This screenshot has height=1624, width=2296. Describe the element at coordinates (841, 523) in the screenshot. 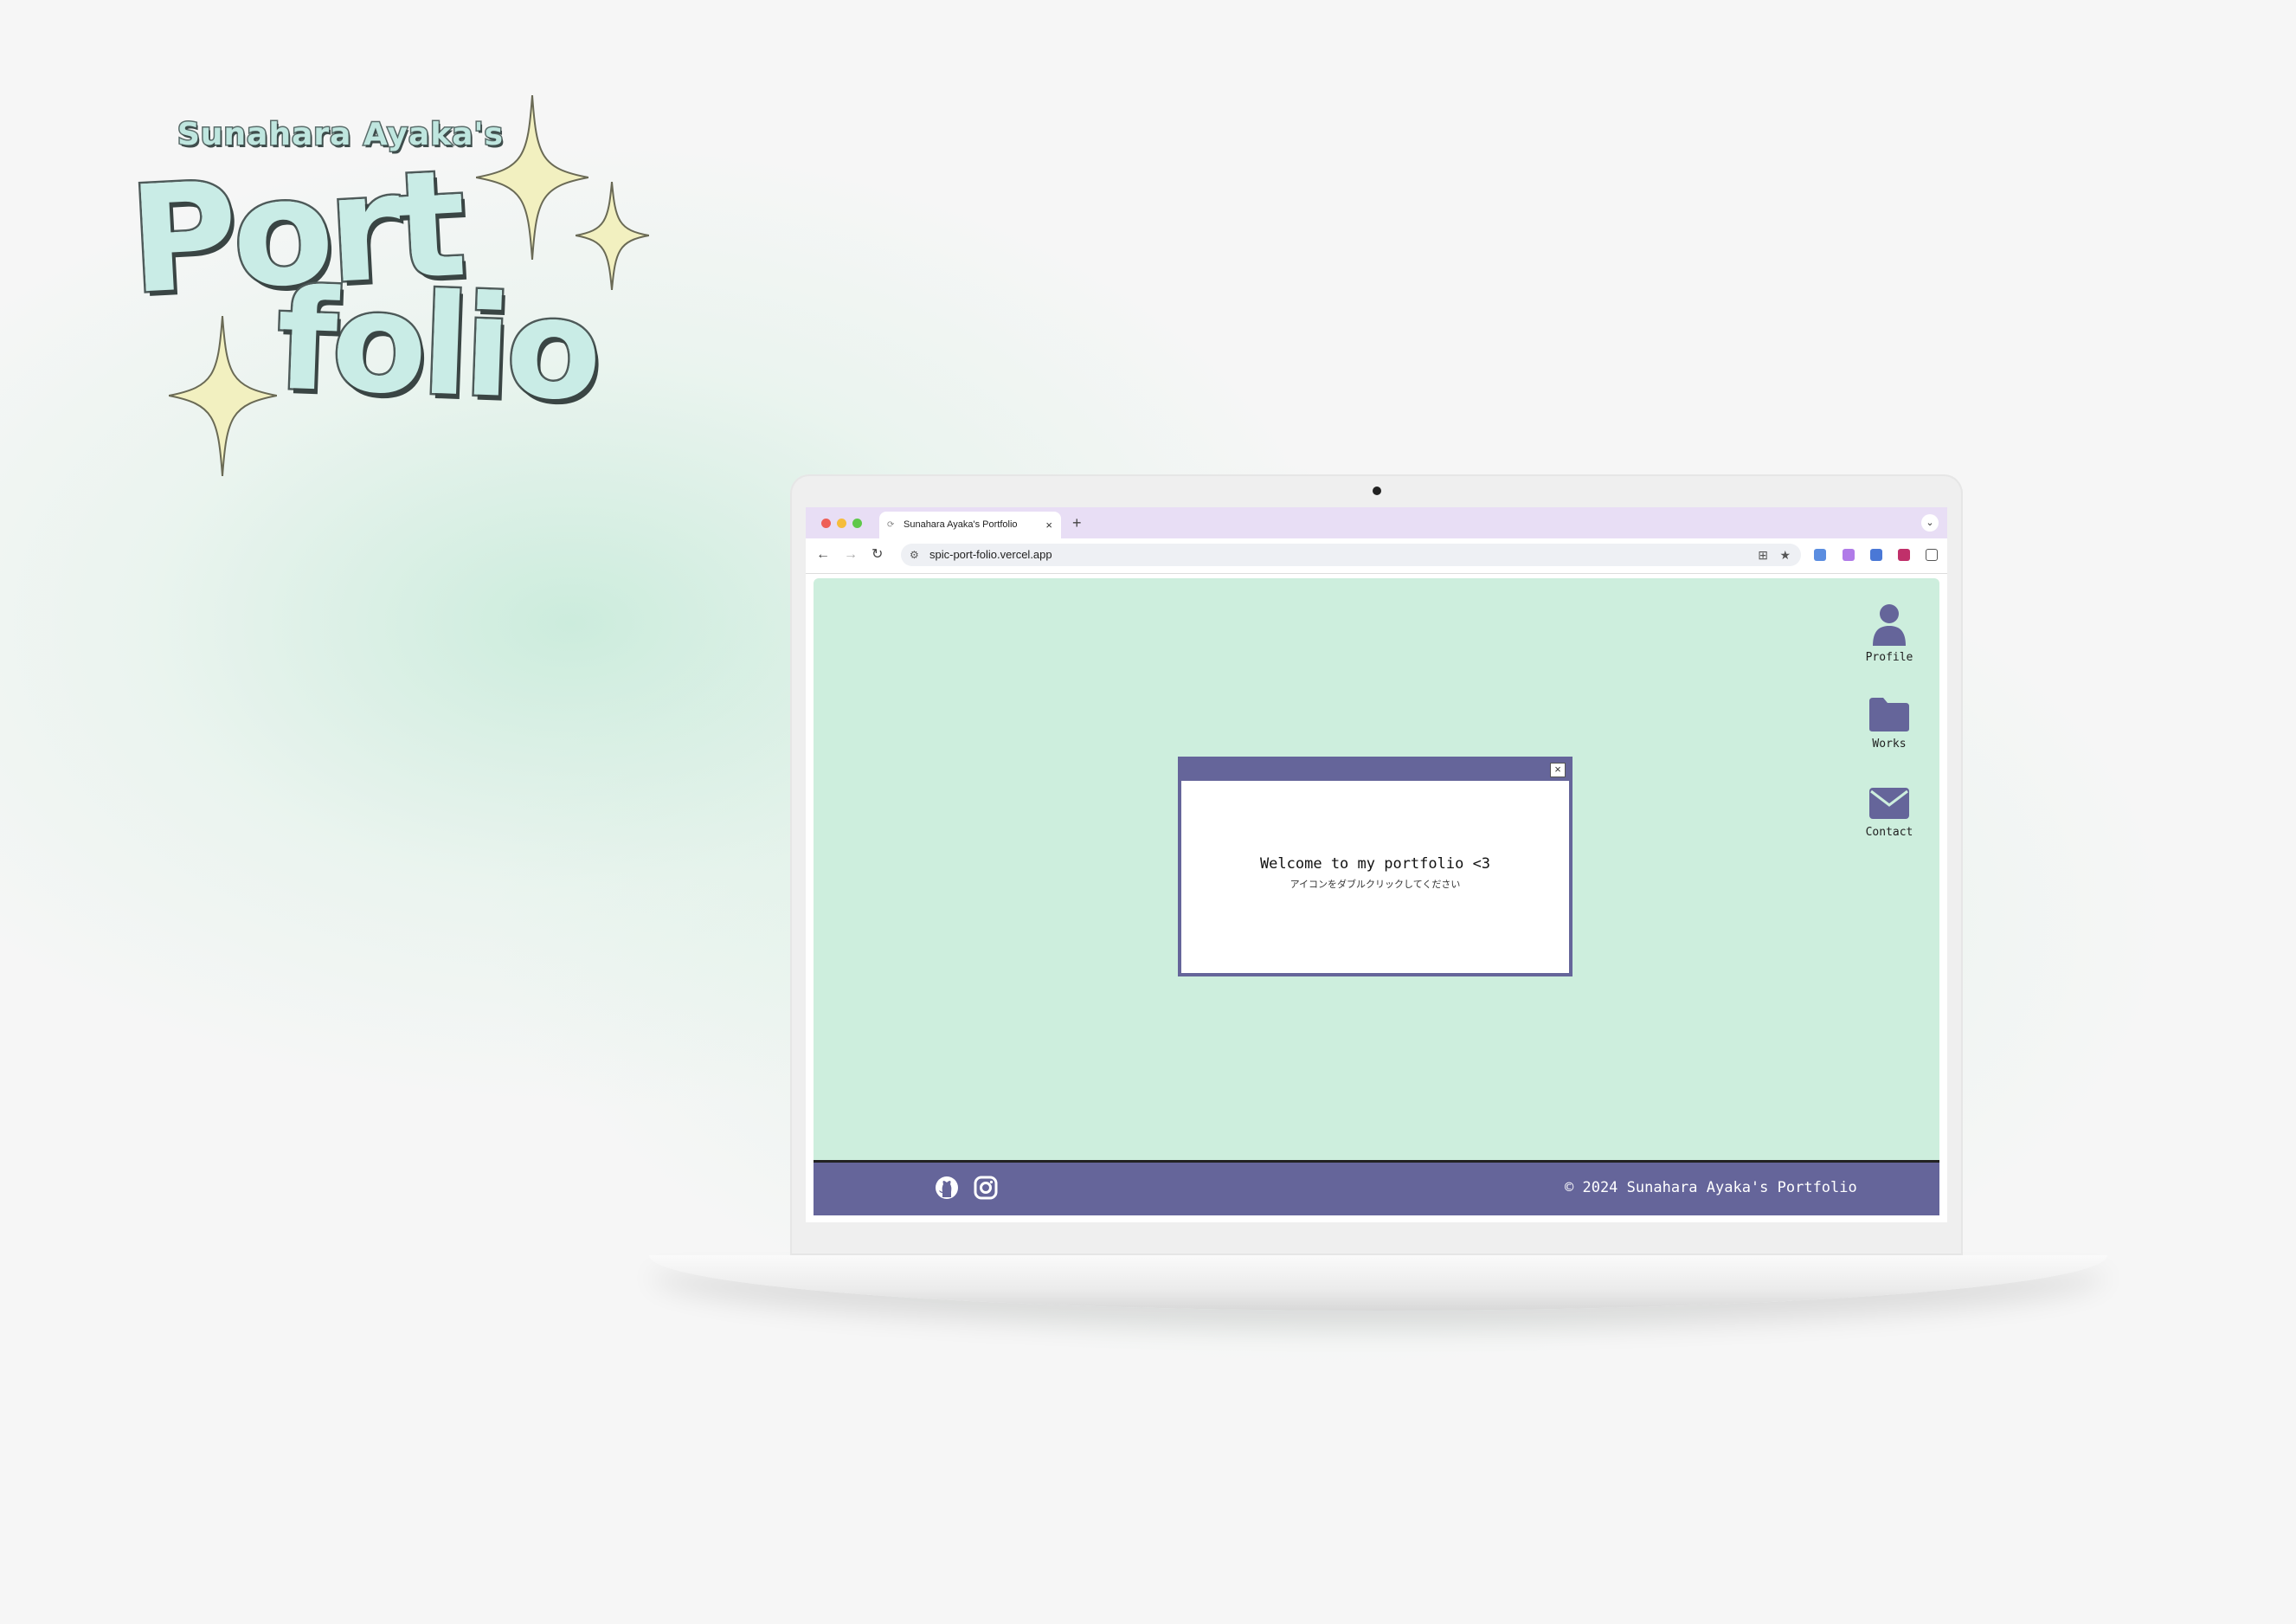

I see `minimize-window-dot` at that location.